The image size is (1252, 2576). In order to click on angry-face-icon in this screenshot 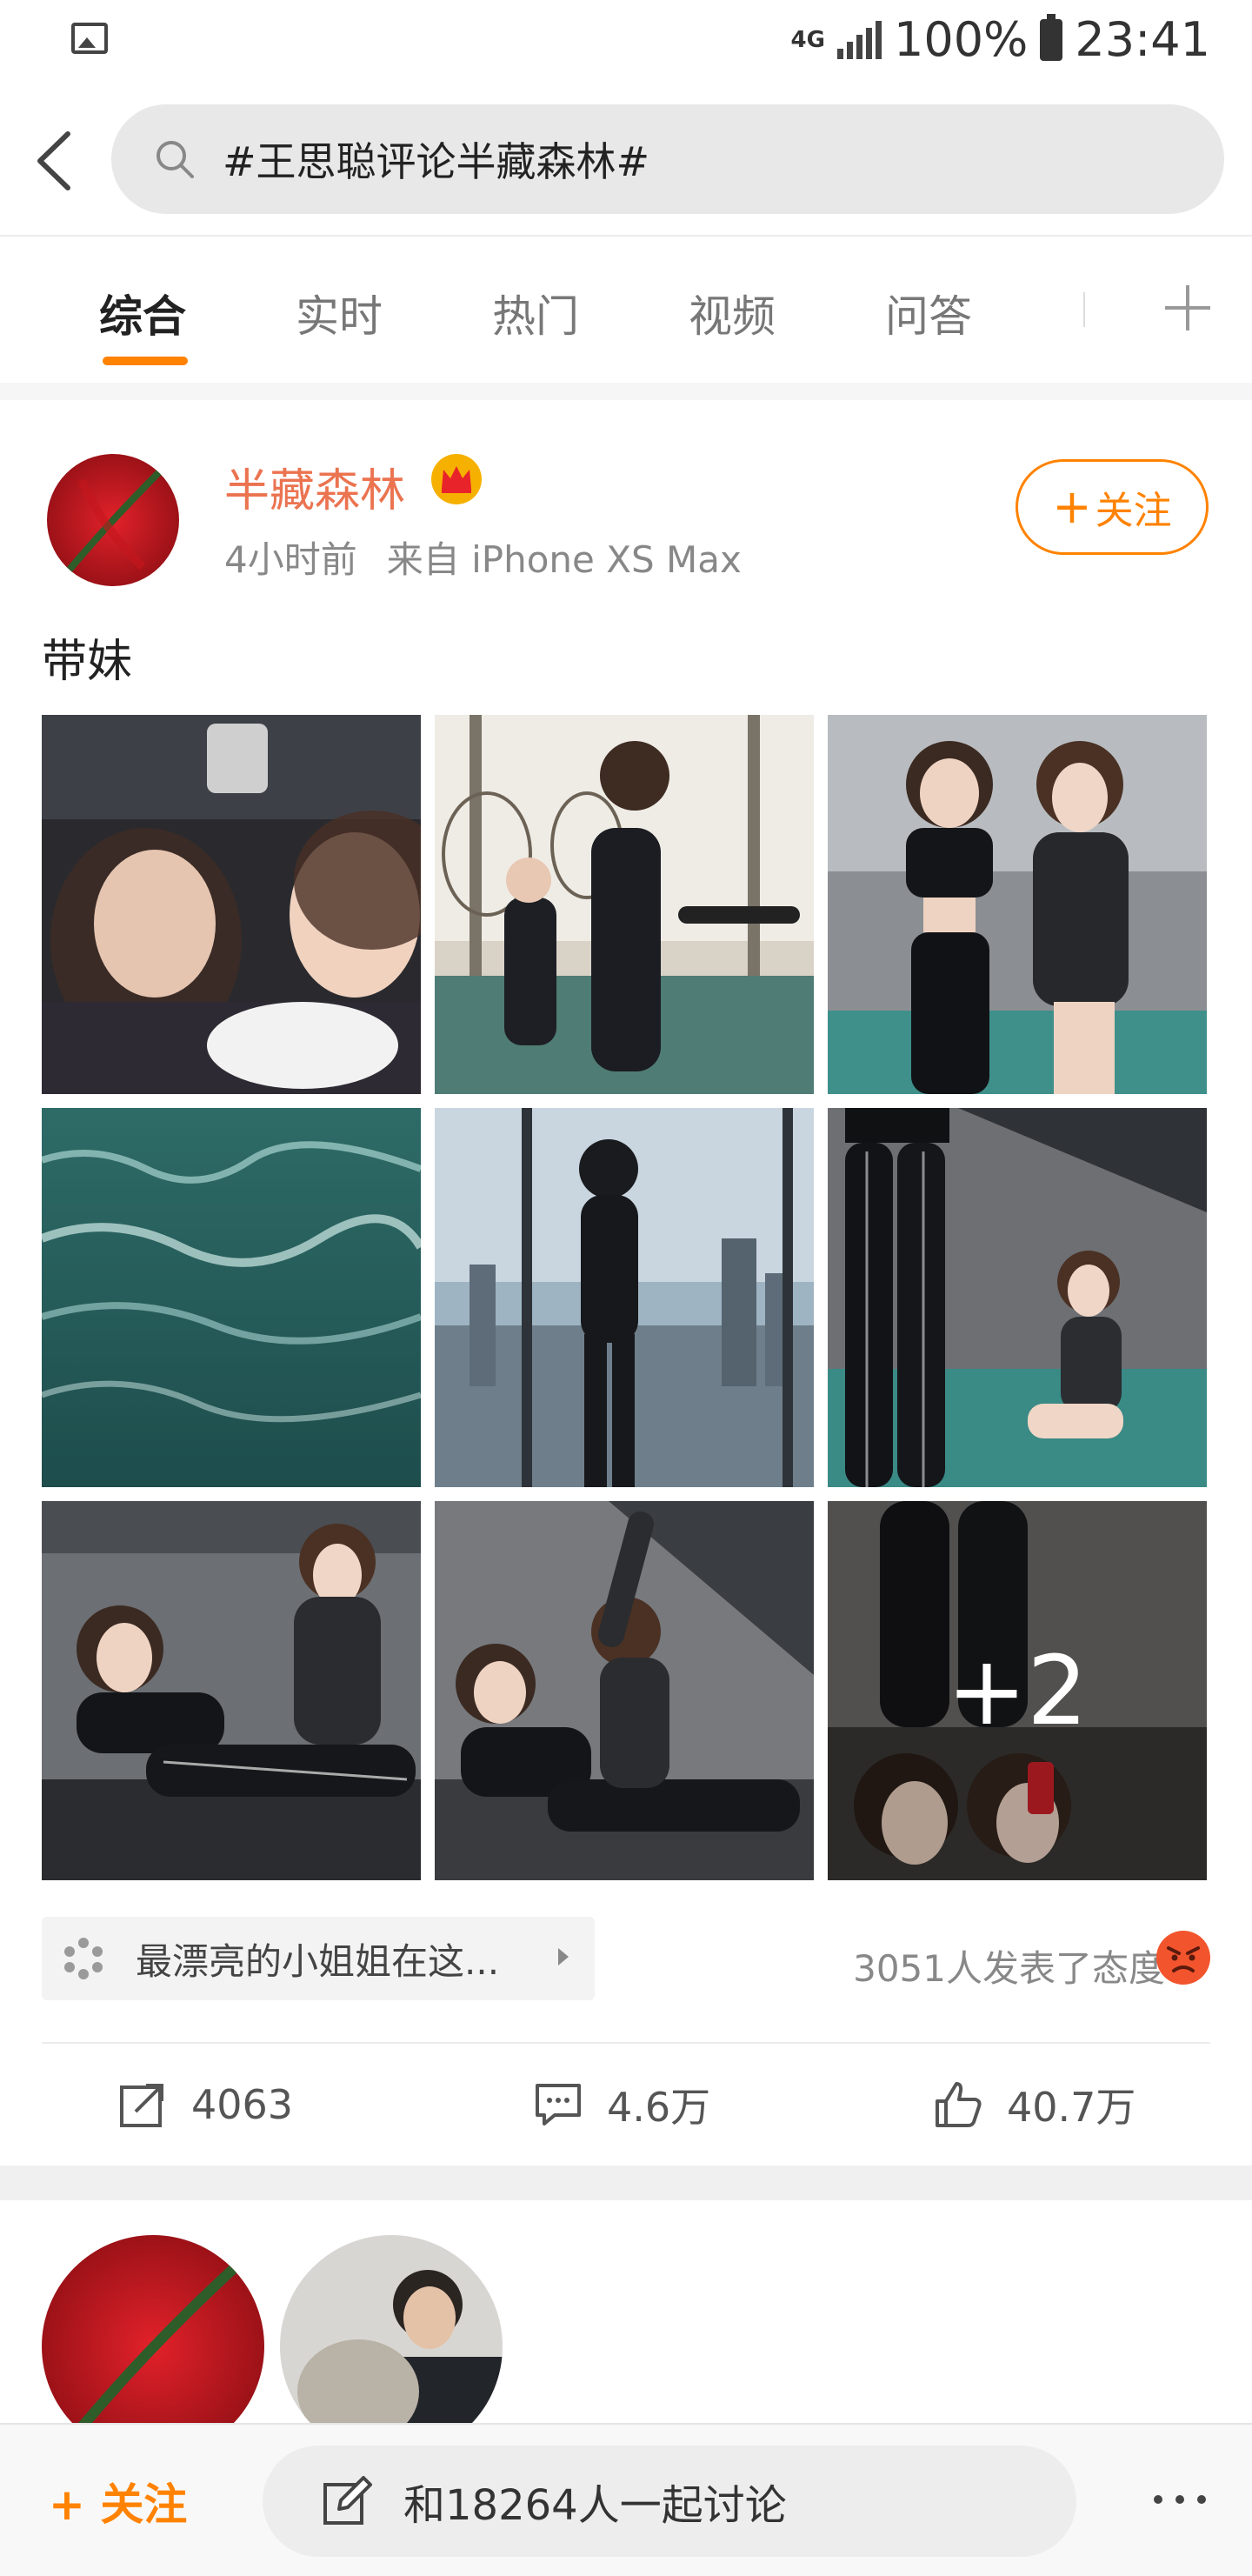, I will do `click(1183, 1957)`.